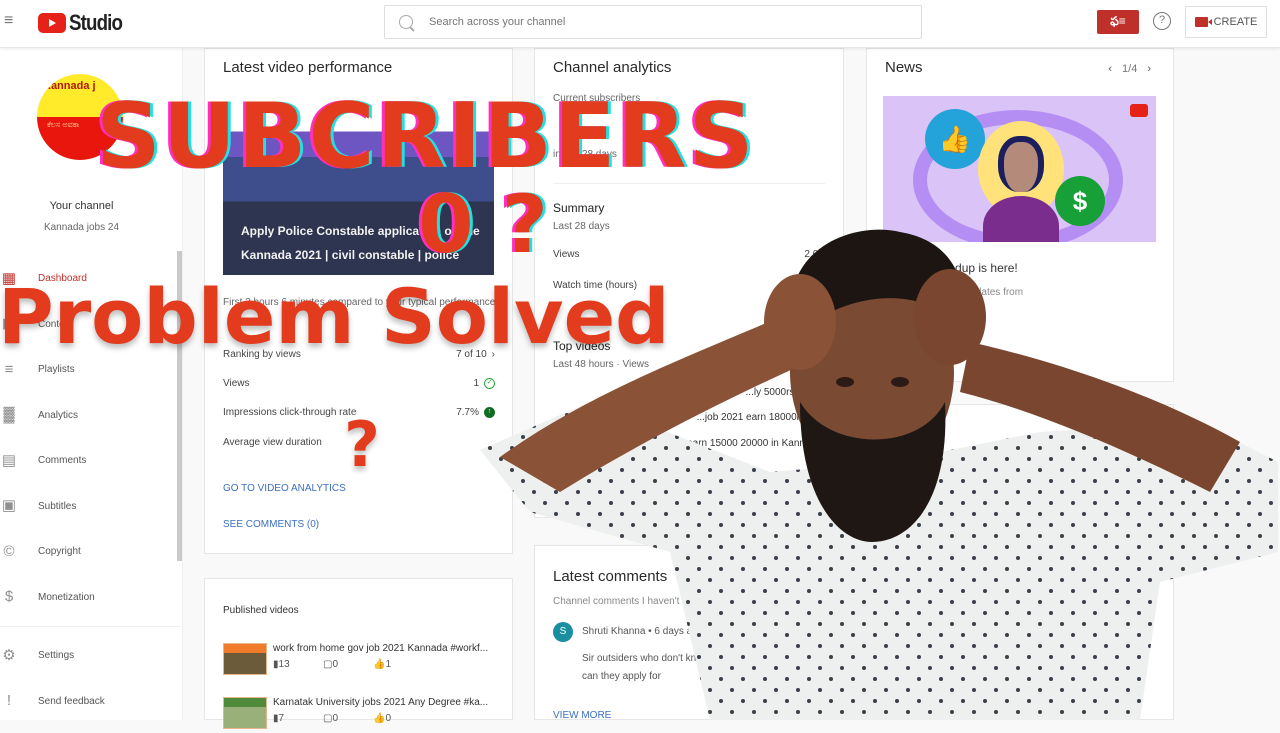 This screenshot has height=733, width=1280. Describe the element at coordinates (647, 601) in the screenshot. I see `comments-subtitle: Channel comments I haven't responded to` at that location.